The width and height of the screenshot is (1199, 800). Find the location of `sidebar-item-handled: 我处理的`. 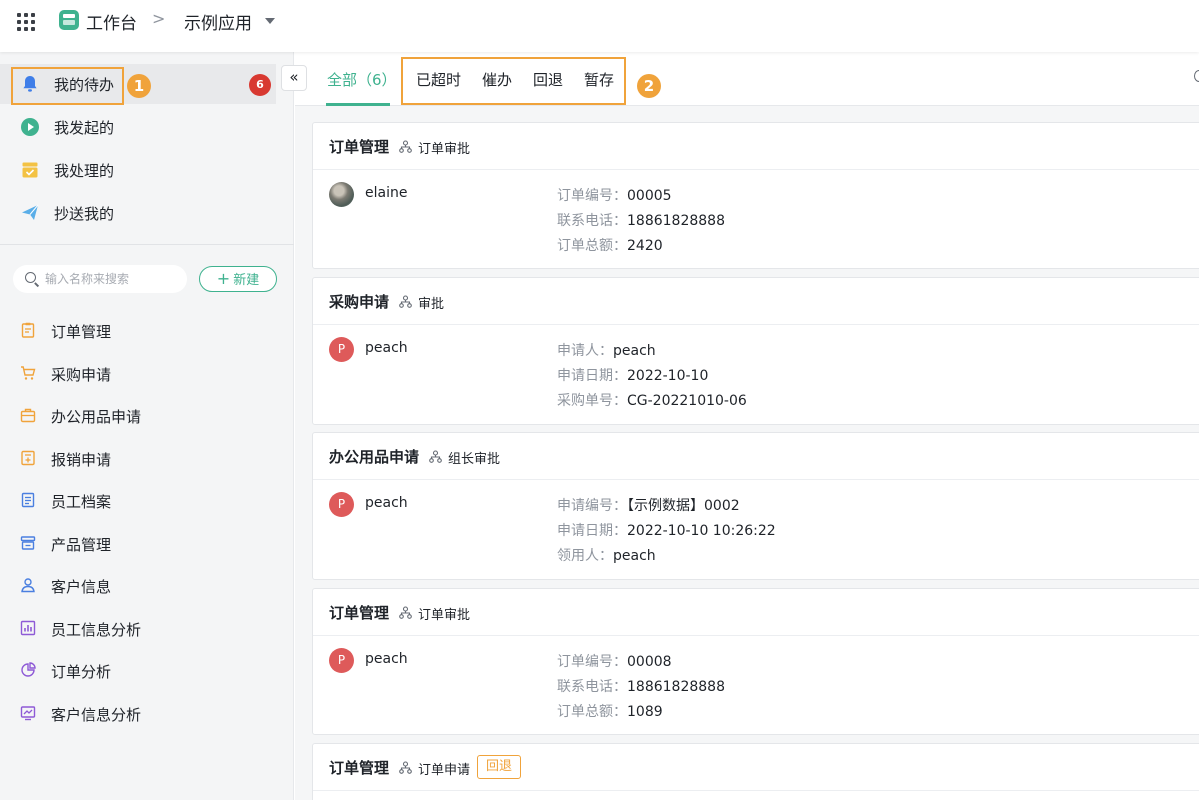

sidebar-item-handled: 我处理的 is located at coordinates (138, 170).